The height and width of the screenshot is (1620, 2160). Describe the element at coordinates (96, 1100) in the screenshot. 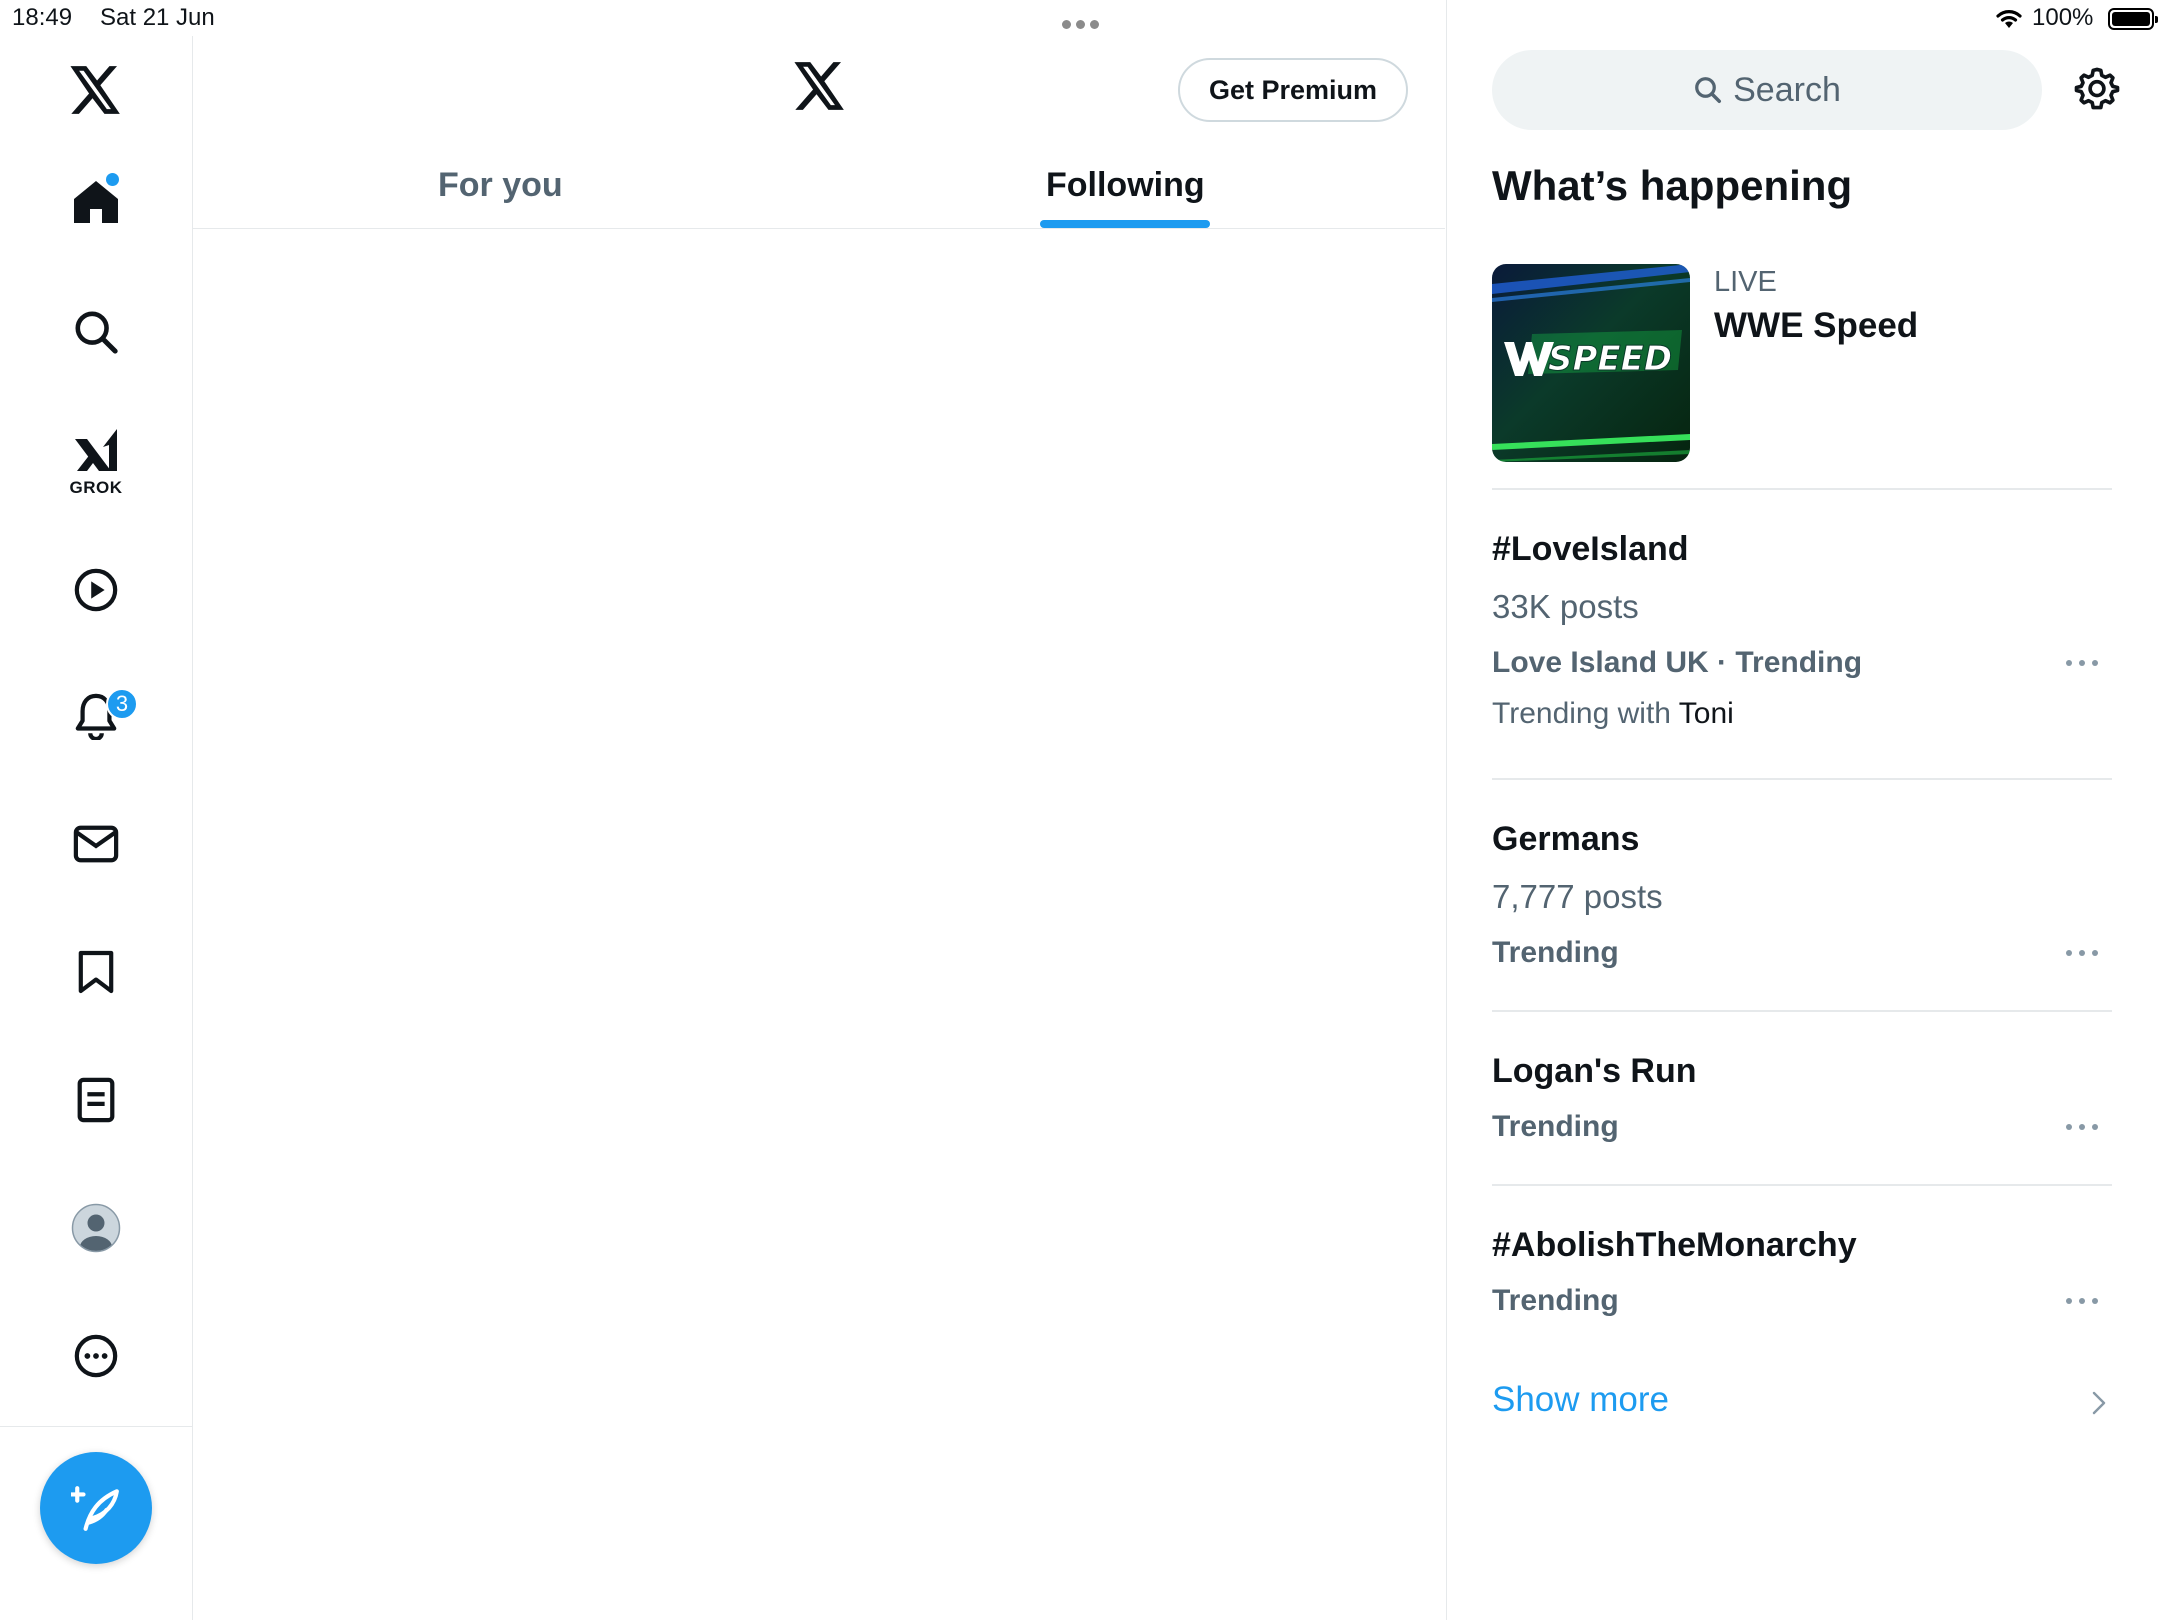

I see `article-icon` at that location.